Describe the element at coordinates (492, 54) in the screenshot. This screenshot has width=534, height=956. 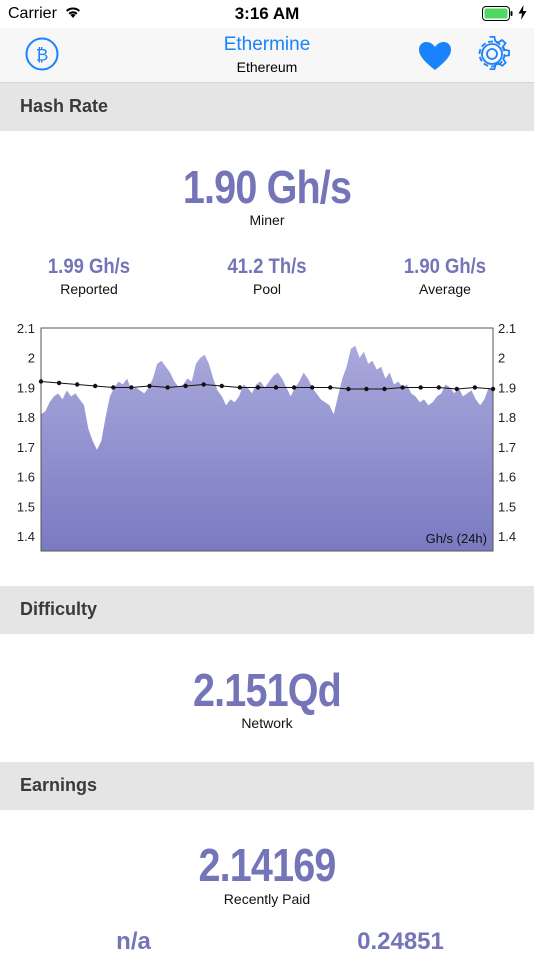
I see `gear-icon` at that location.